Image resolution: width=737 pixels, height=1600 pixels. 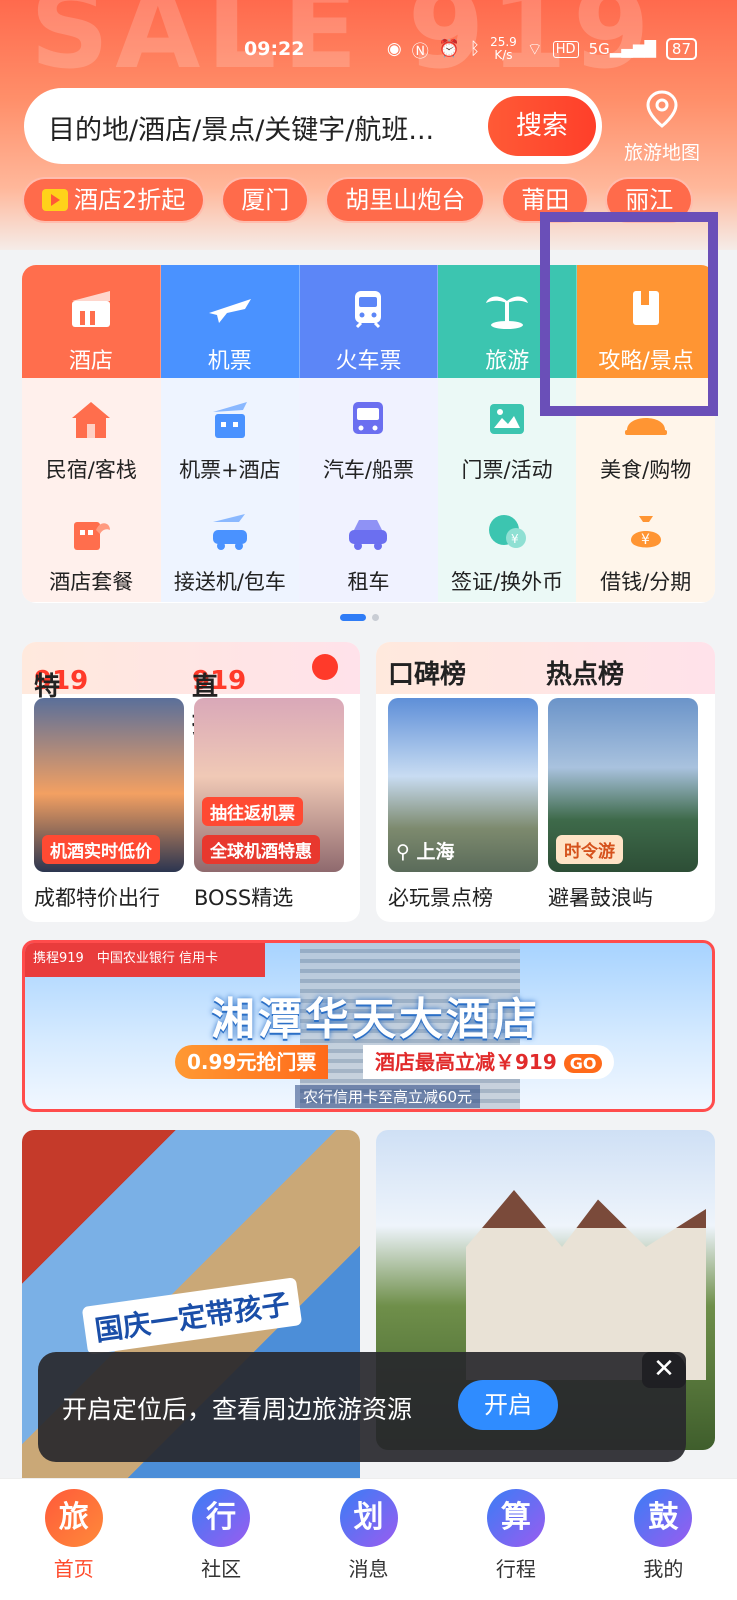 I want to click on alarm-icon: ⏰, so click(x=449, y=49).